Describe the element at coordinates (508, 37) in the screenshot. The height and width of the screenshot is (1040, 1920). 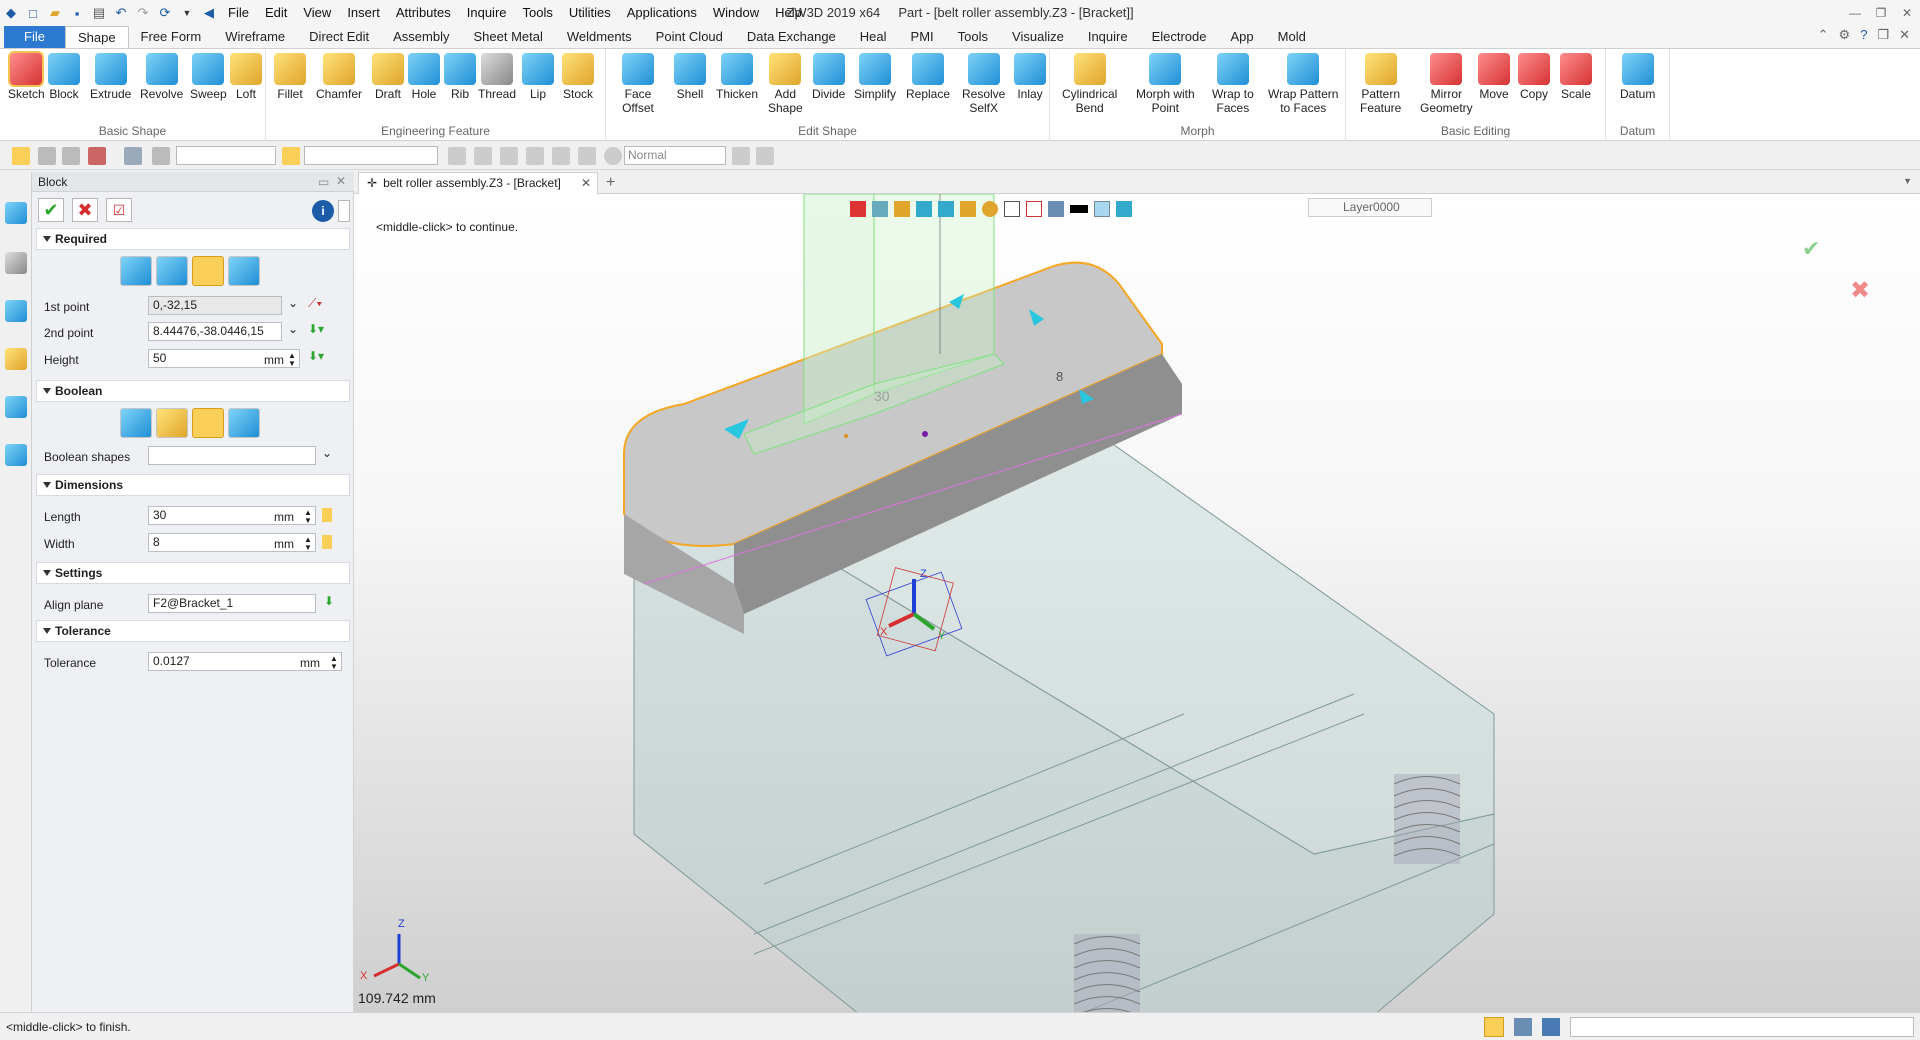
I see `tab-sheet-metal: Sheet Metal` at that location.